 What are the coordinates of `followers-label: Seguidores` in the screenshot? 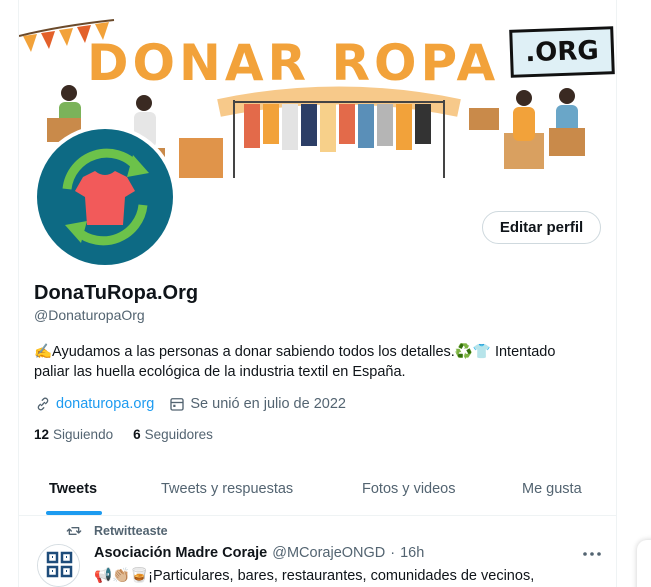 It's located at (178, 434).